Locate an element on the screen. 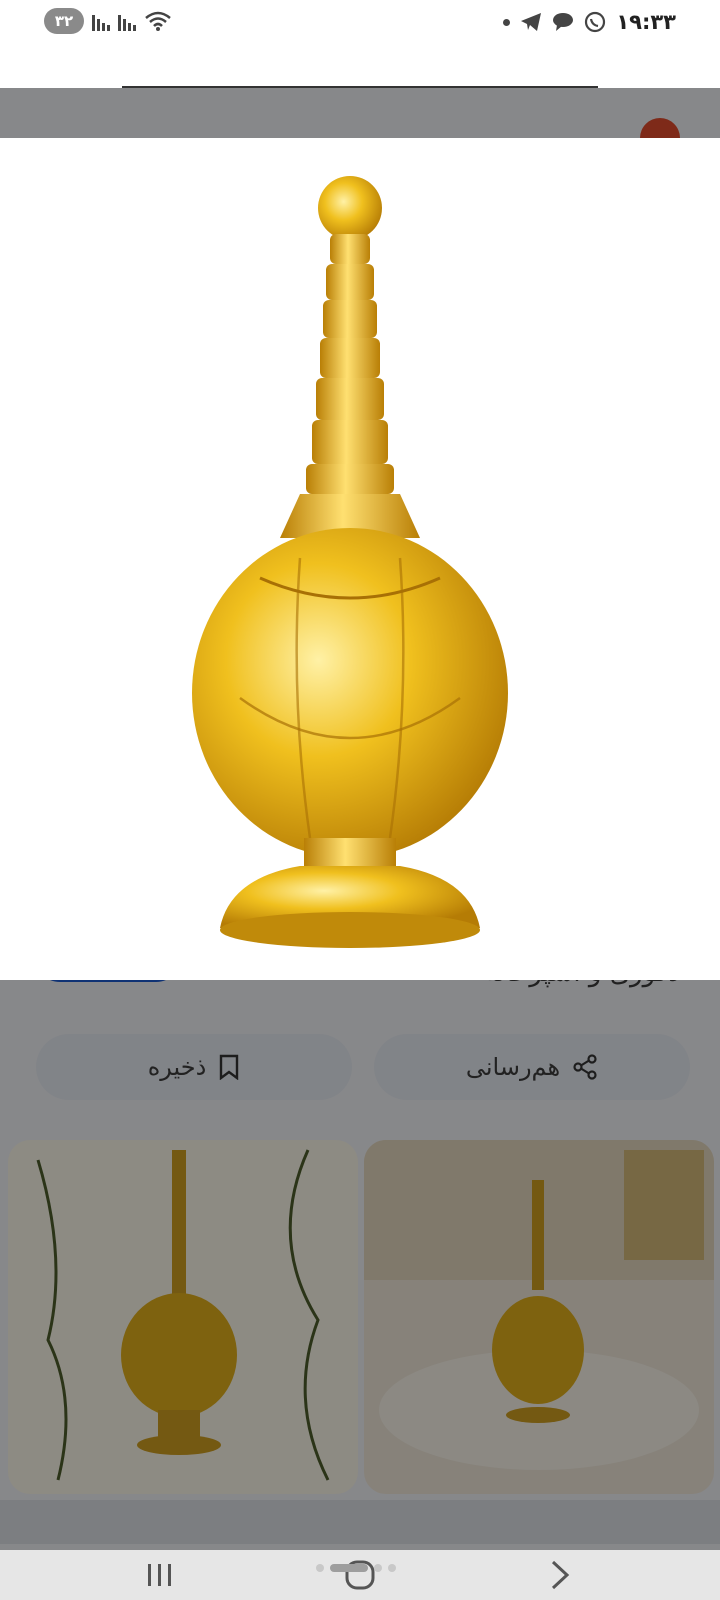 The height and width of the screenshot is (1600, 720). chat-icon is located at coordinates (563, 22).